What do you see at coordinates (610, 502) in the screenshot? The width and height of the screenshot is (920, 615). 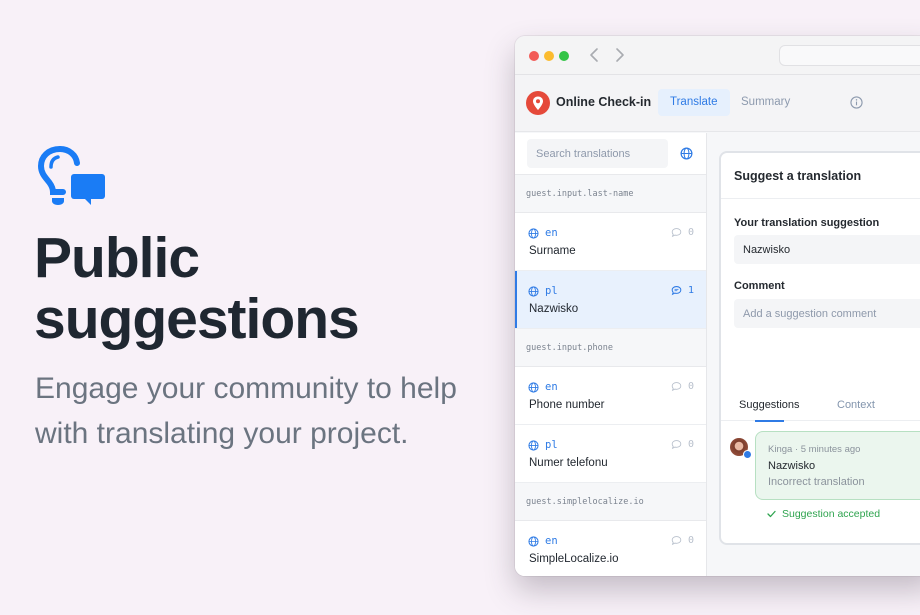 I see `translation-key: guest.simplelocalize.io` at bounding box center [610, 502].